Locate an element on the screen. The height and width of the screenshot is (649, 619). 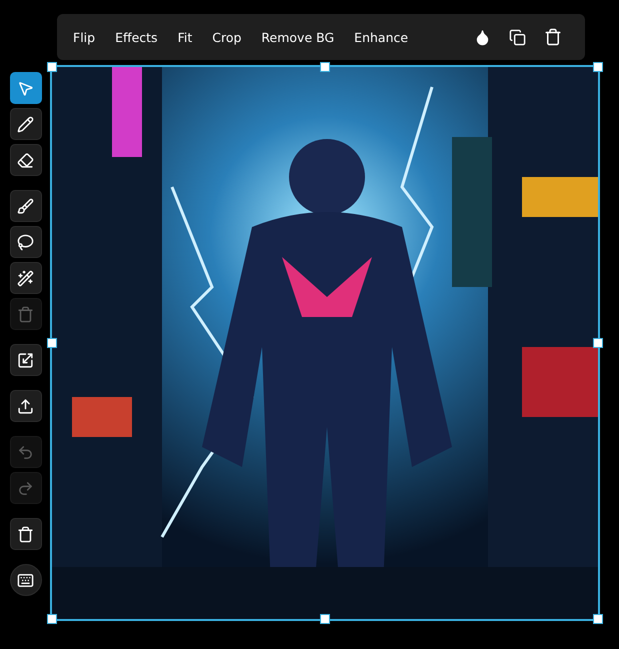
lasso-tool-button is located at coordinates (26, 242).